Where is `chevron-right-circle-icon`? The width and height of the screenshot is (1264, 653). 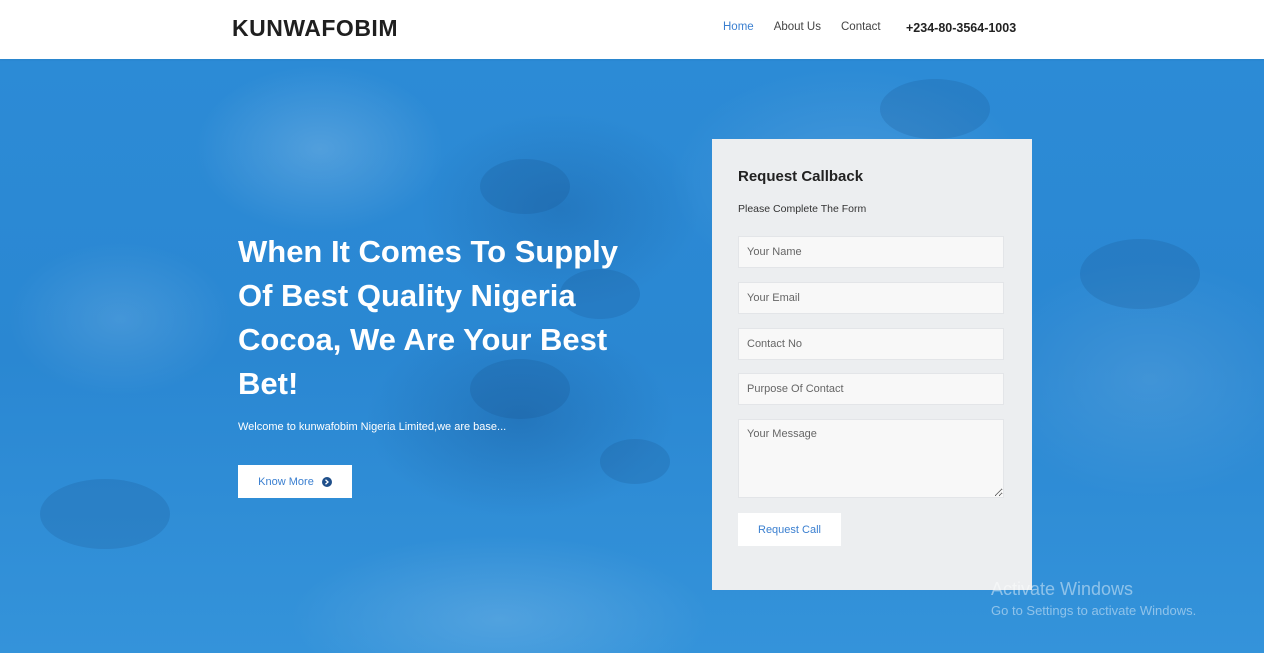
chevron-right-circle-icon is located at coordinates (326, 481).